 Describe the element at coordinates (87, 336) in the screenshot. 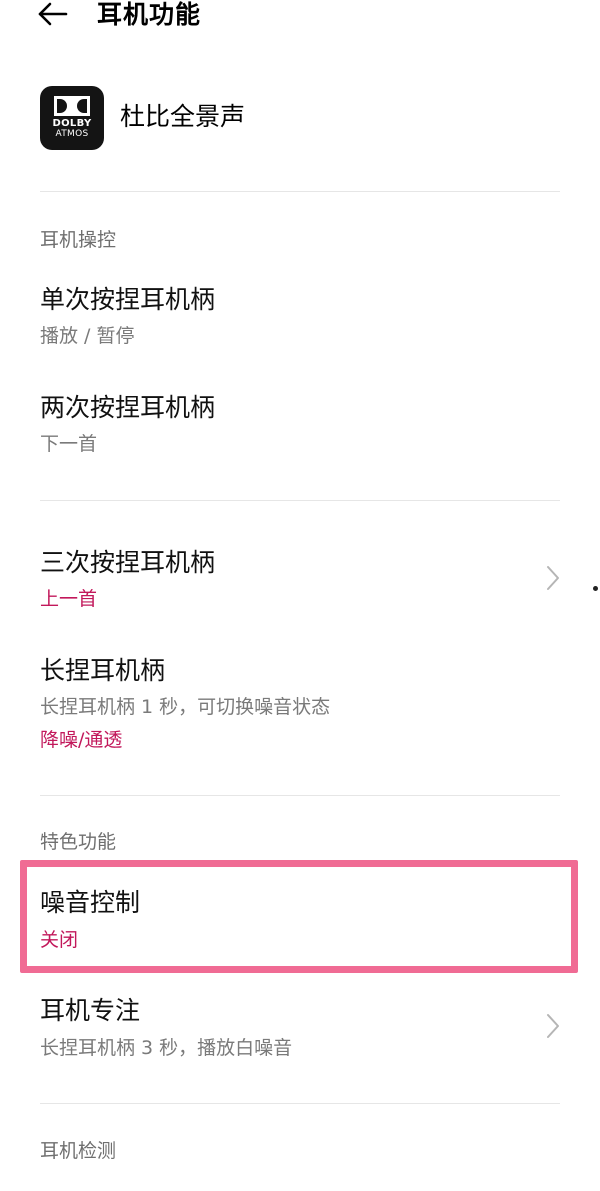

I see `single-press-value: 播放 / 暂停` at that location.